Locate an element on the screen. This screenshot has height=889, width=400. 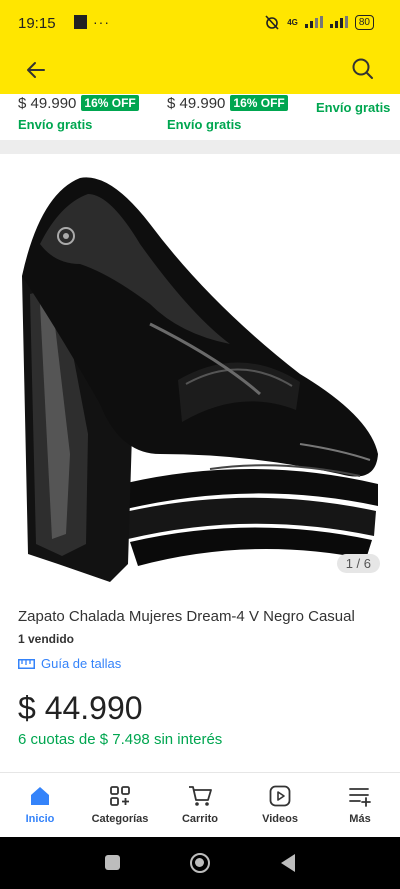
tab-label: Videos is located at coordinates (280, 819).